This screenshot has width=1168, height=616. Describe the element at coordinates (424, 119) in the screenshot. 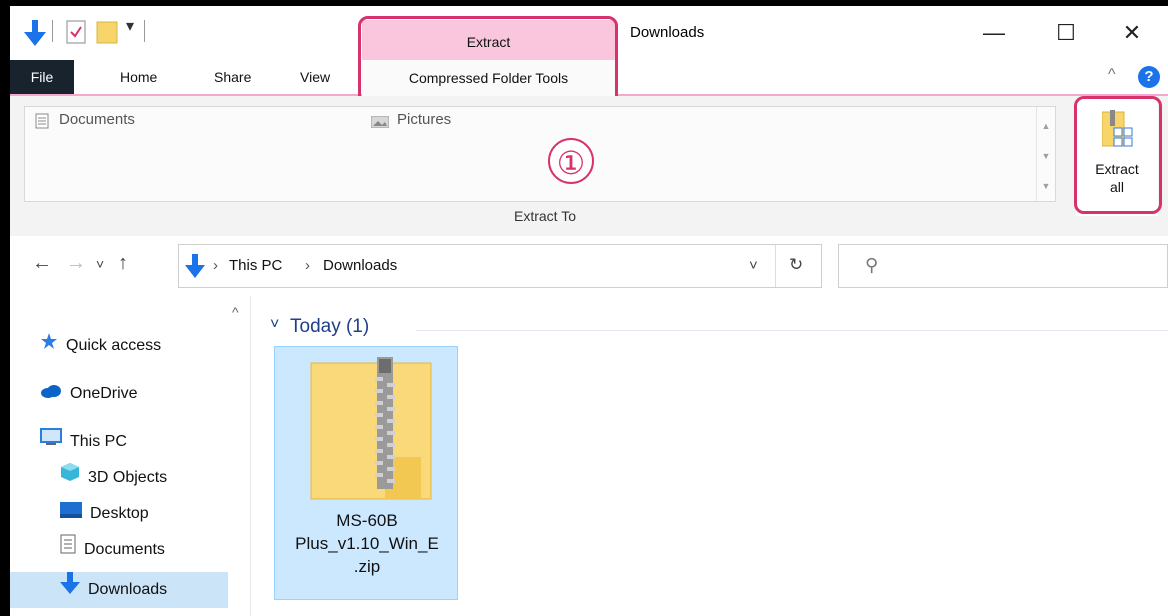

I see `gallery-item-pictures: Pictures` at that location.